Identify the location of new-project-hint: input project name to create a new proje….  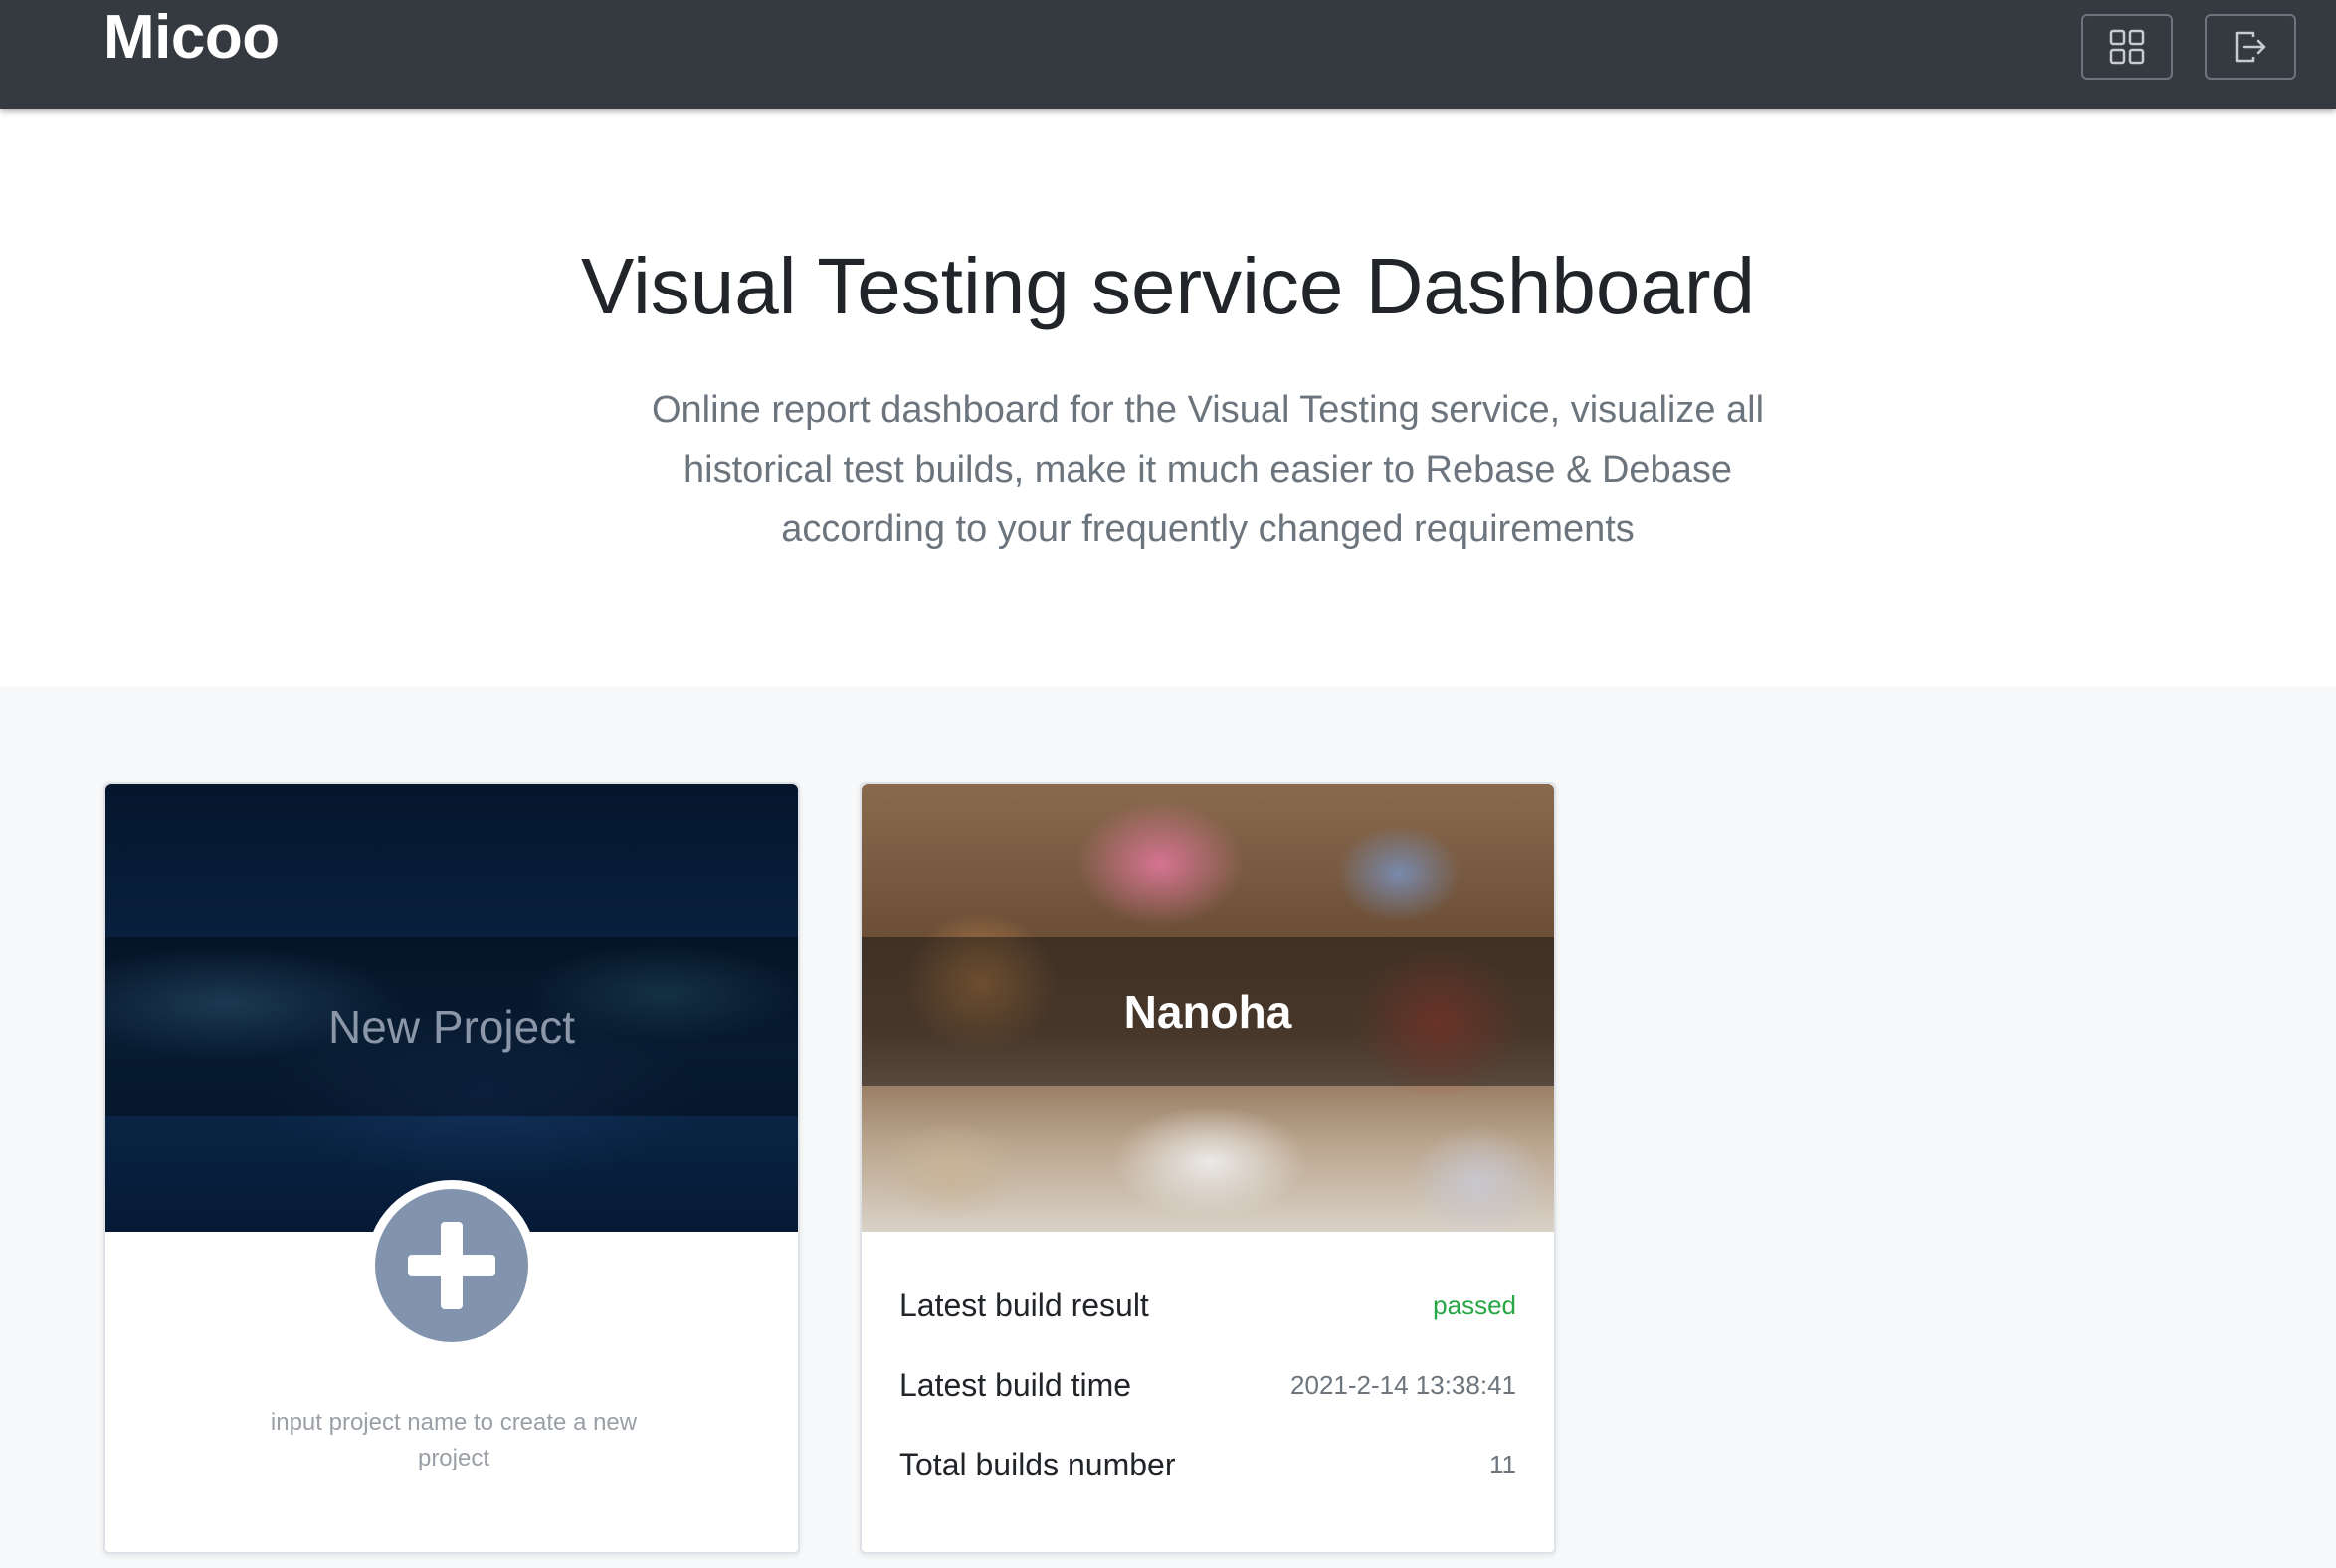
(454, 1440).